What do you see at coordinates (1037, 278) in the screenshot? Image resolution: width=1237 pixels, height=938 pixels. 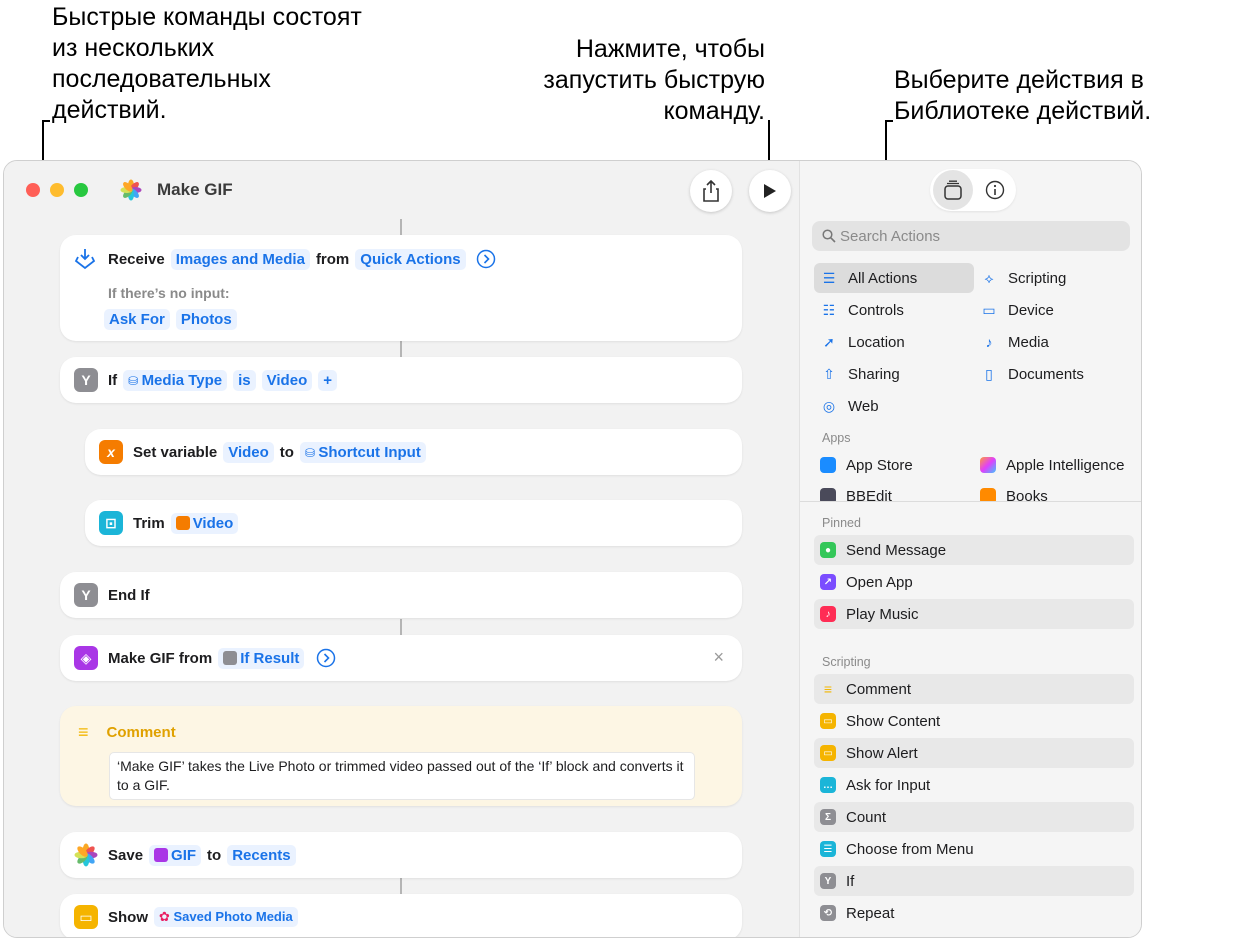 I see `category-label: Scripting` at bounding box center [1037, 278].